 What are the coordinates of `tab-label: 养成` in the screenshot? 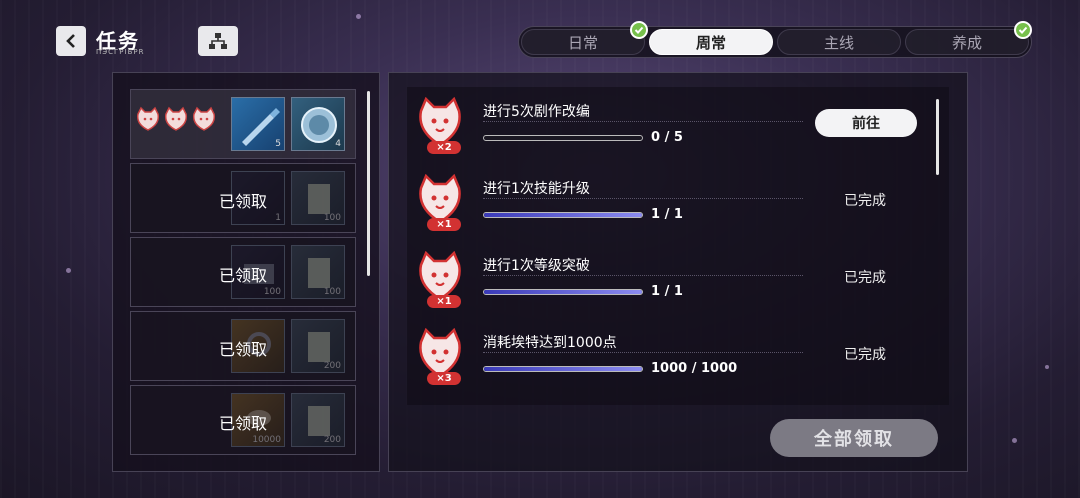 It's located at (966, 42).